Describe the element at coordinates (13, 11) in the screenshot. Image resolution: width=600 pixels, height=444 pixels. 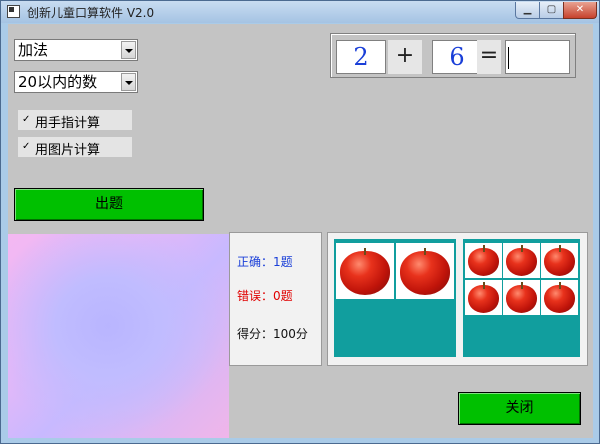
I see `app-icon` at that location.